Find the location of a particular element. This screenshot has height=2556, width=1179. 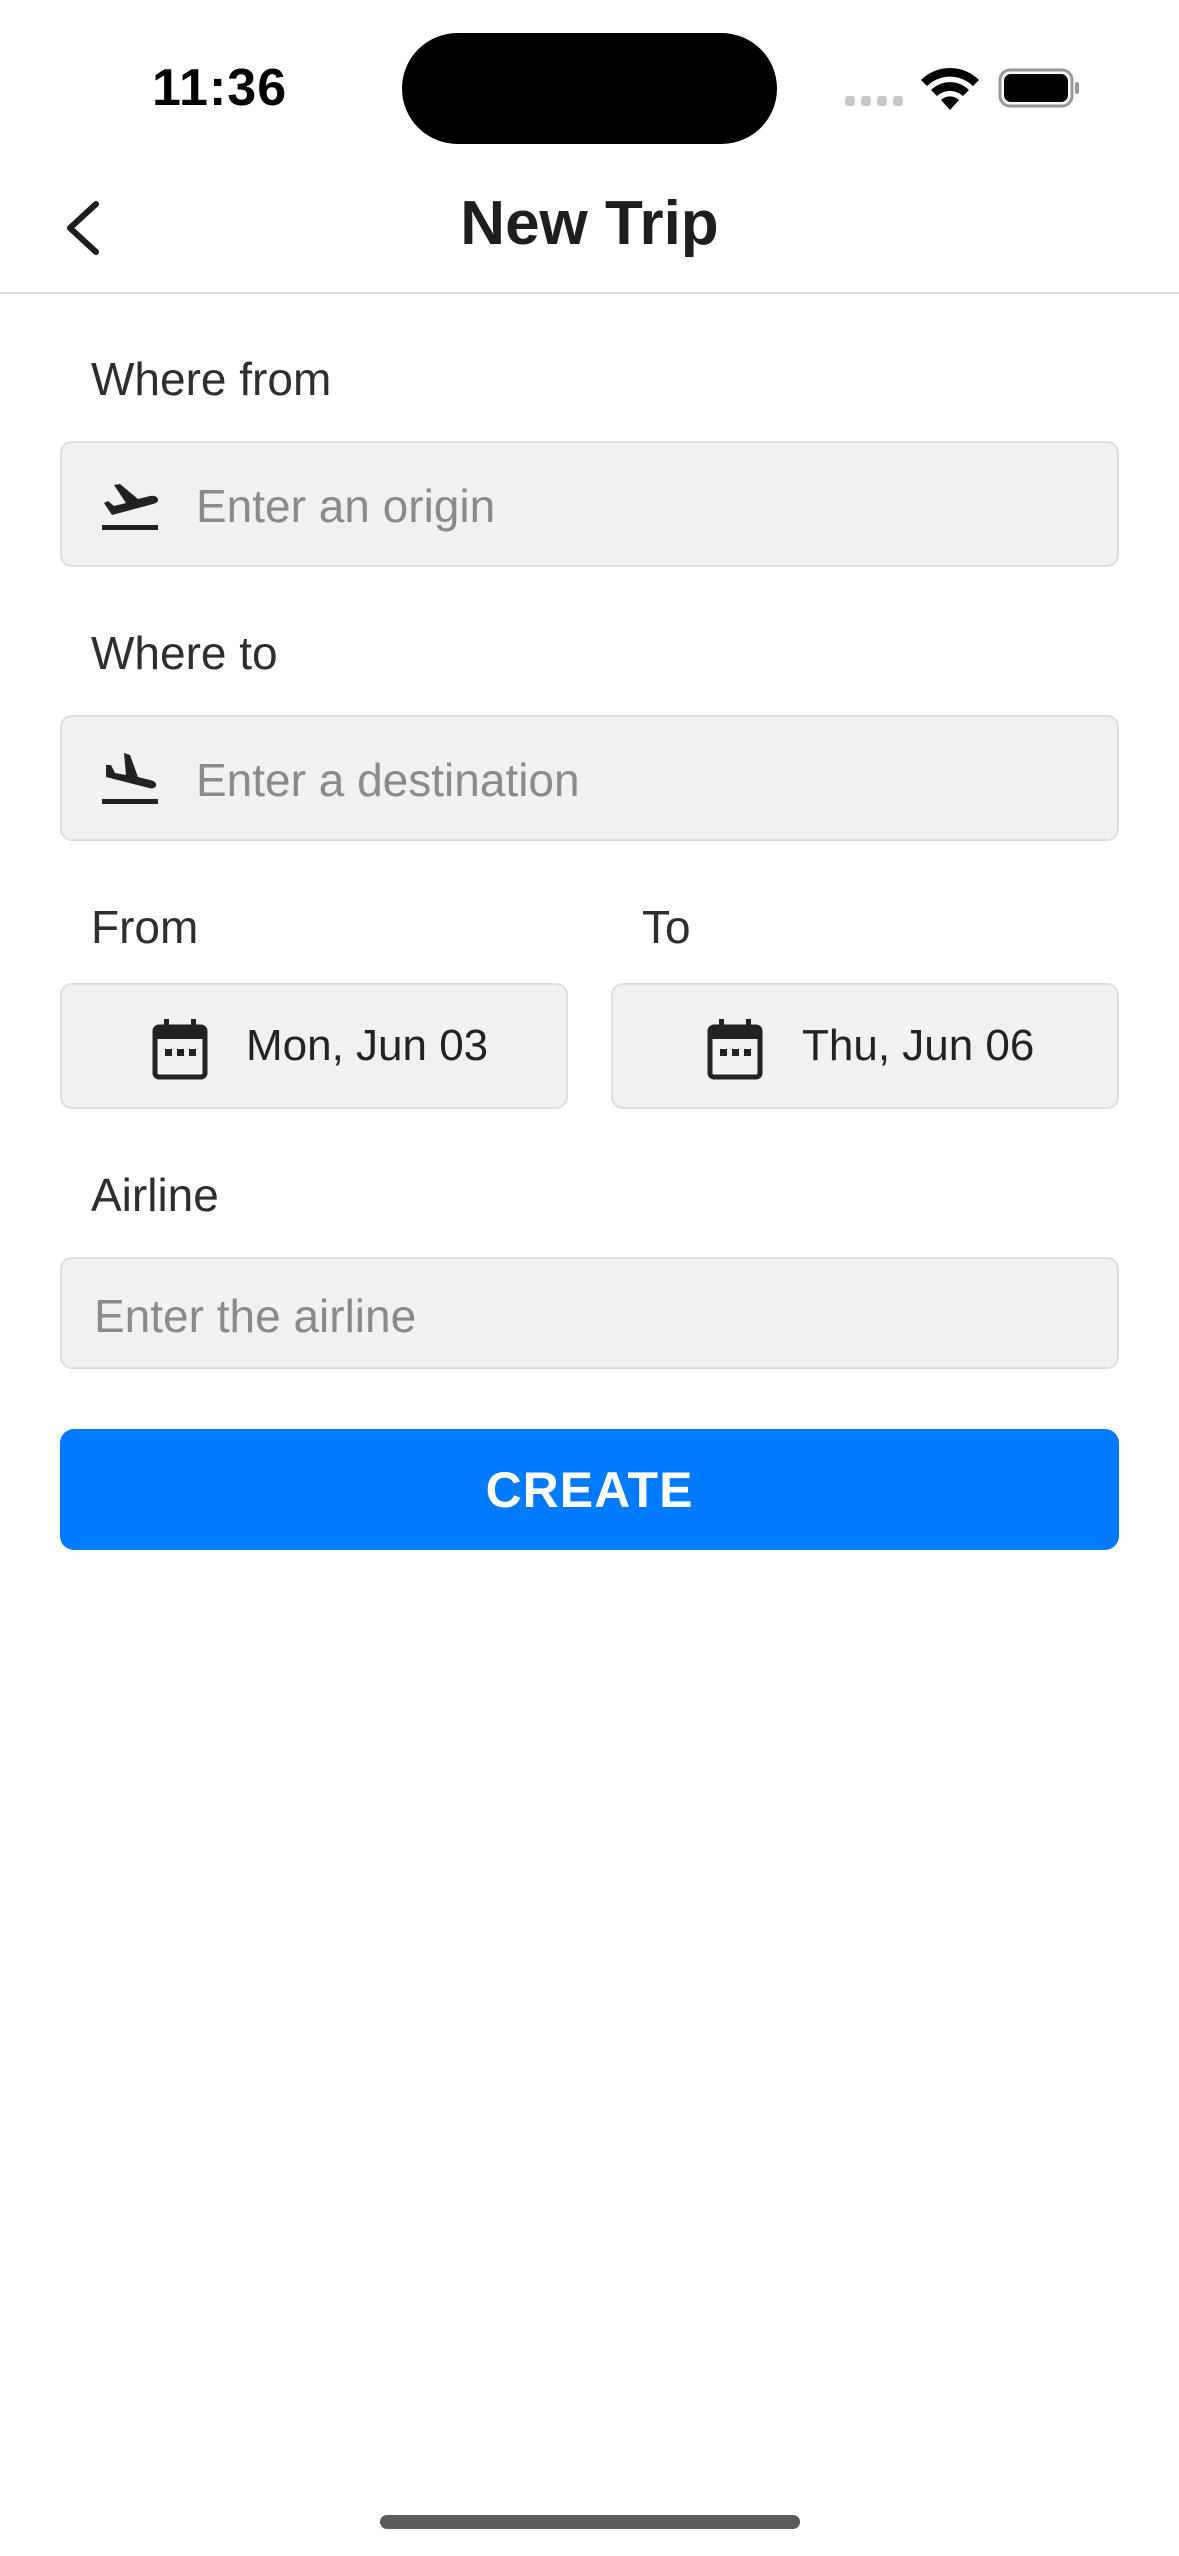

origin-label: Where from is located at coordinates (211, 379).